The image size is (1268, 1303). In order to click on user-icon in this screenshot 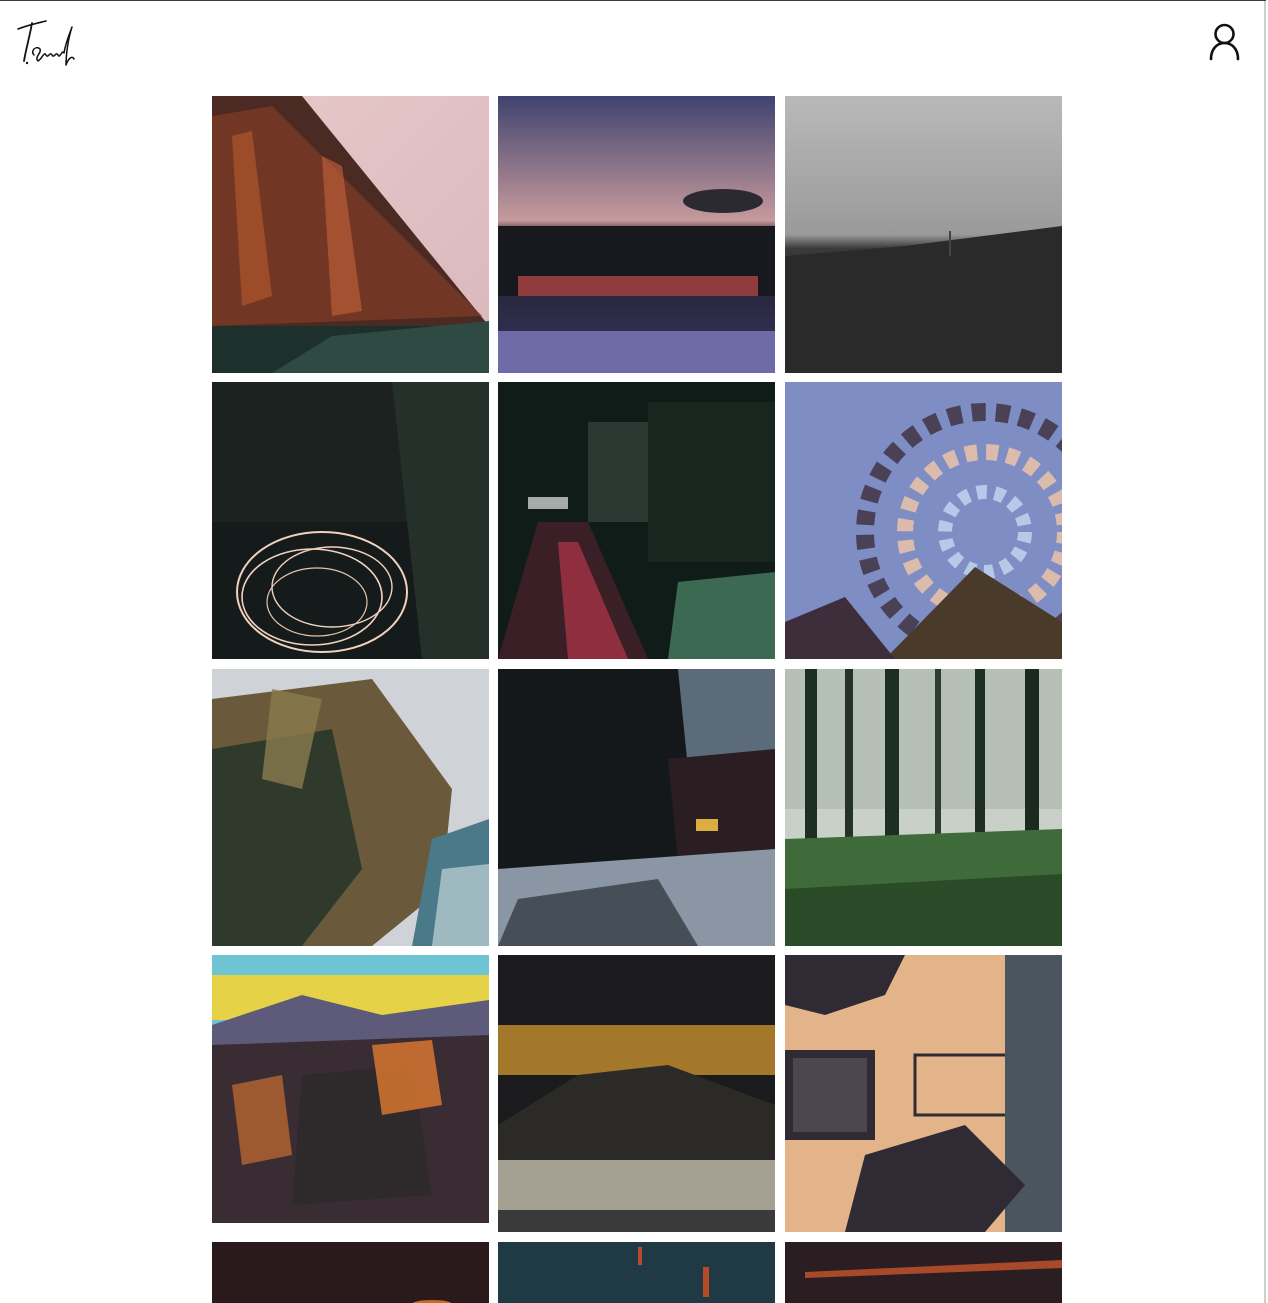, I will do `click(1224, 42)`.